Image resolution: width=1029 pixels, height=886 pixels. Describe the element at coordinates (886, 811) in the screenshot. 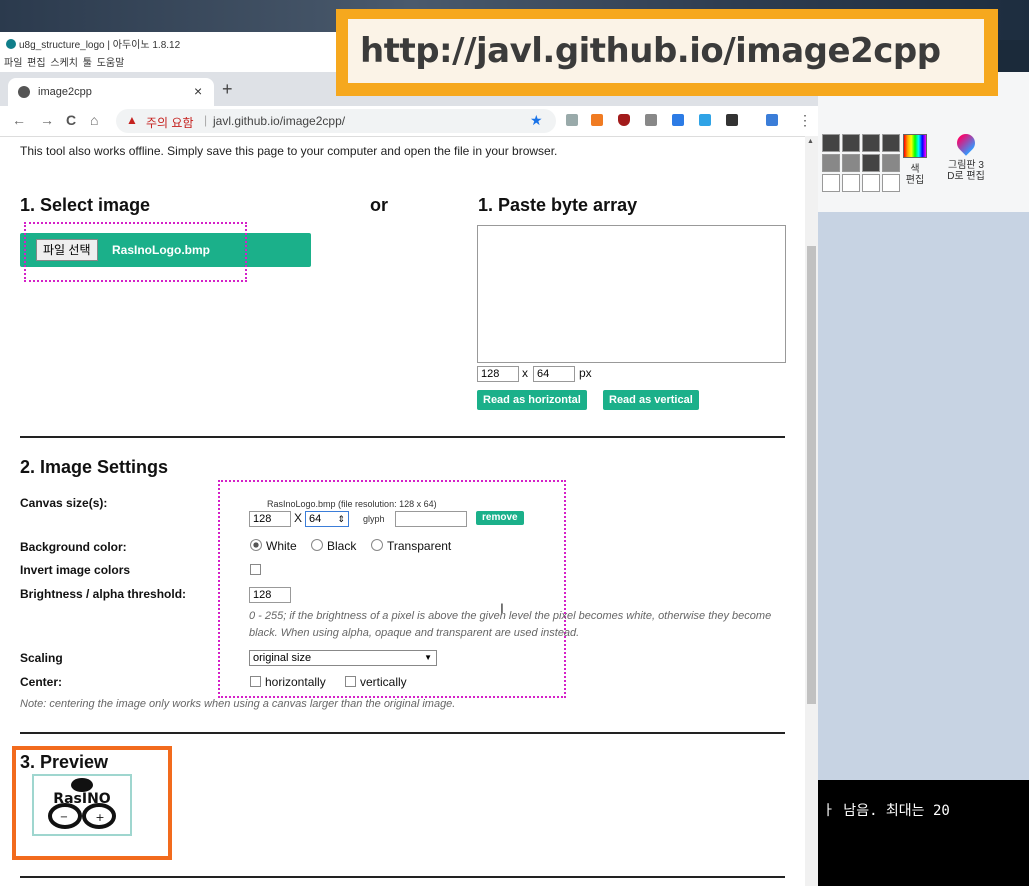

I see `console-line: ㅏ 남음. 최대는 20` at that location.